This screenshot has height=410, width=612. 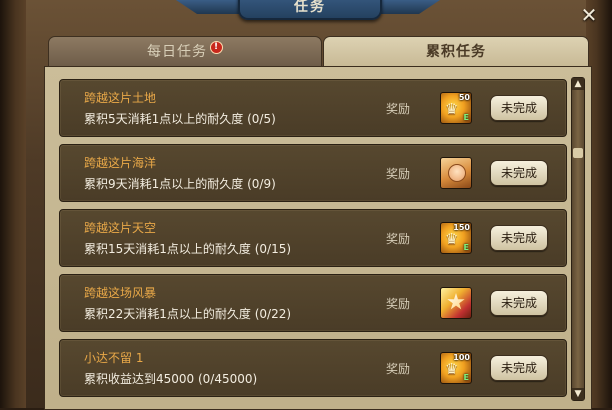 What do you see at coordinates (456, 368) in the screenshot?
I see `coin-reward-icon: ♛ 100 E` at bounding box center [456, 368].